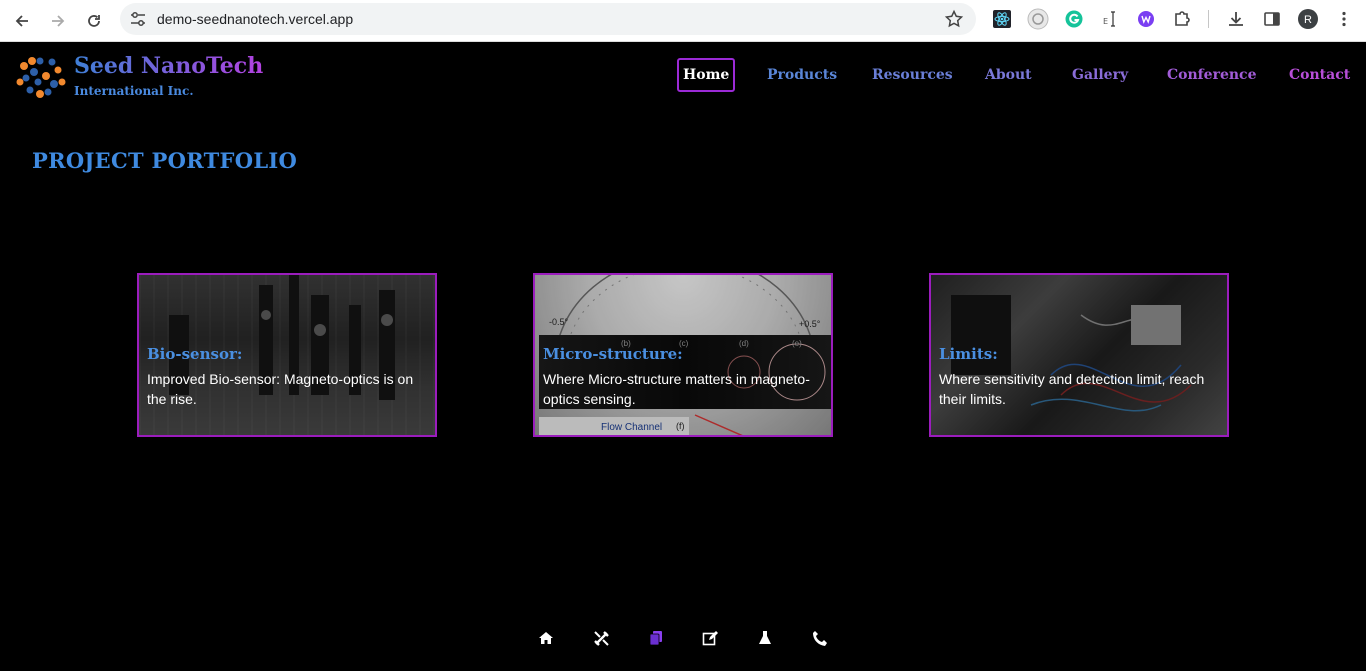  I want to click on browser-toolbar: demo-seednanotech.vercel.app E R, so click(683, 21).